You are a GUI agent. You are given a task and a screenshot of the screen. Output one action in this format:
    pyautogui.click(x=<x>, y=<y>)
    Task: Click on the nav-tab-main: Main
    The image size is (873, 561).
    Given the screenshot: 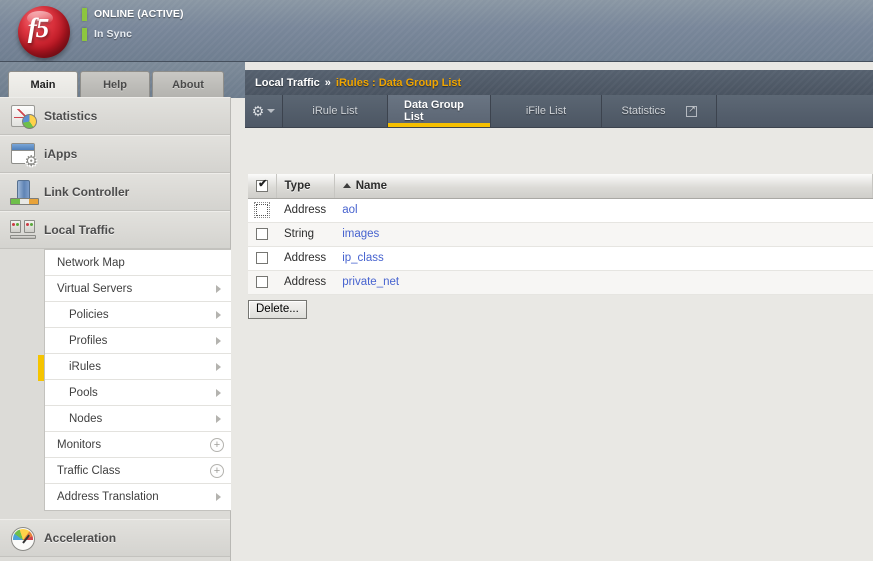 What is the action you would take?
    pyautogui.click(x=43, y=84)
    